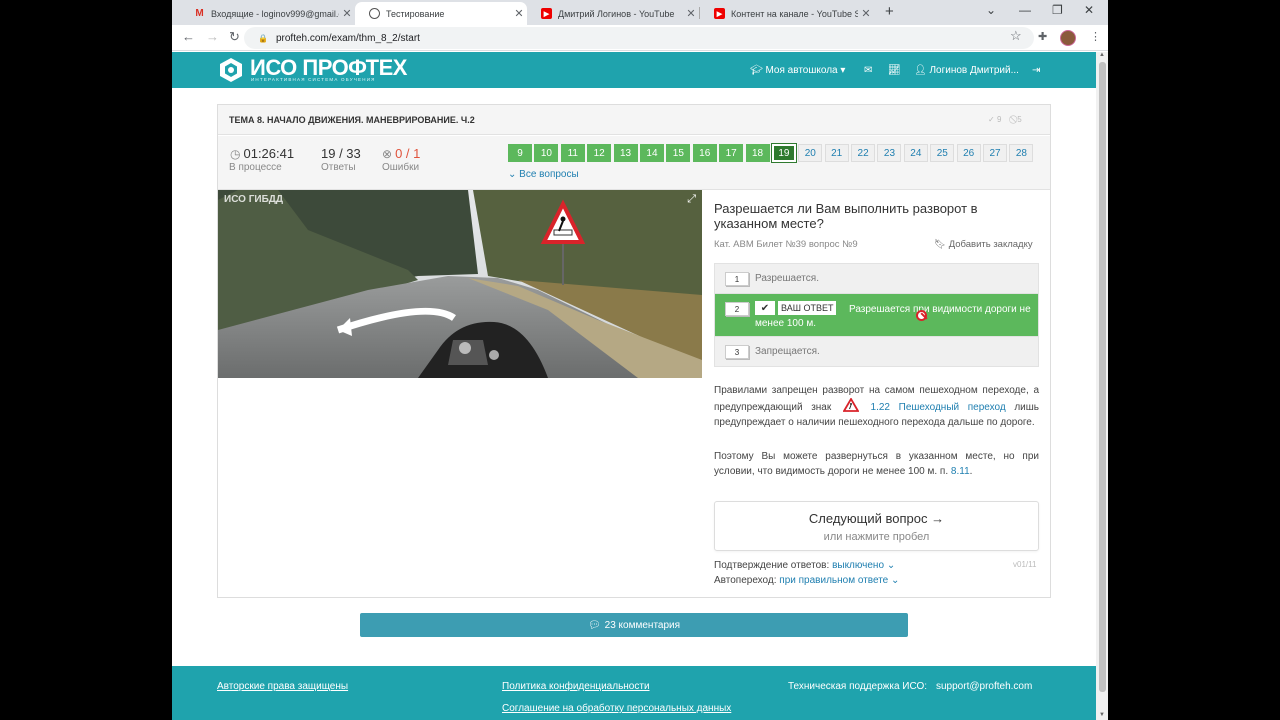  I want to click on scroll-down-icon: ▼, so click(1102, 715).